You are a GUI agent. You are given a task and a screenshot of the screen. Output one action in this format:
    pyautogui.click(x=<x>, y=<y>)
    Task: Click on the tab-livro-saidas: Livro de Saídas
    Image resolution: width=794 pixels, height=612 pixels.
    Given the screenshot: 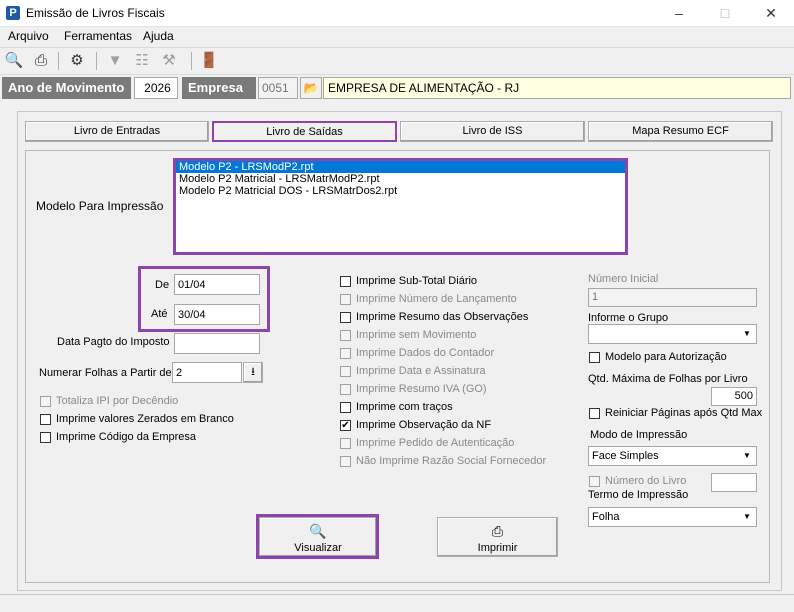 What is the action you would take?
    pyautogui.click(x=304, y=131)
    